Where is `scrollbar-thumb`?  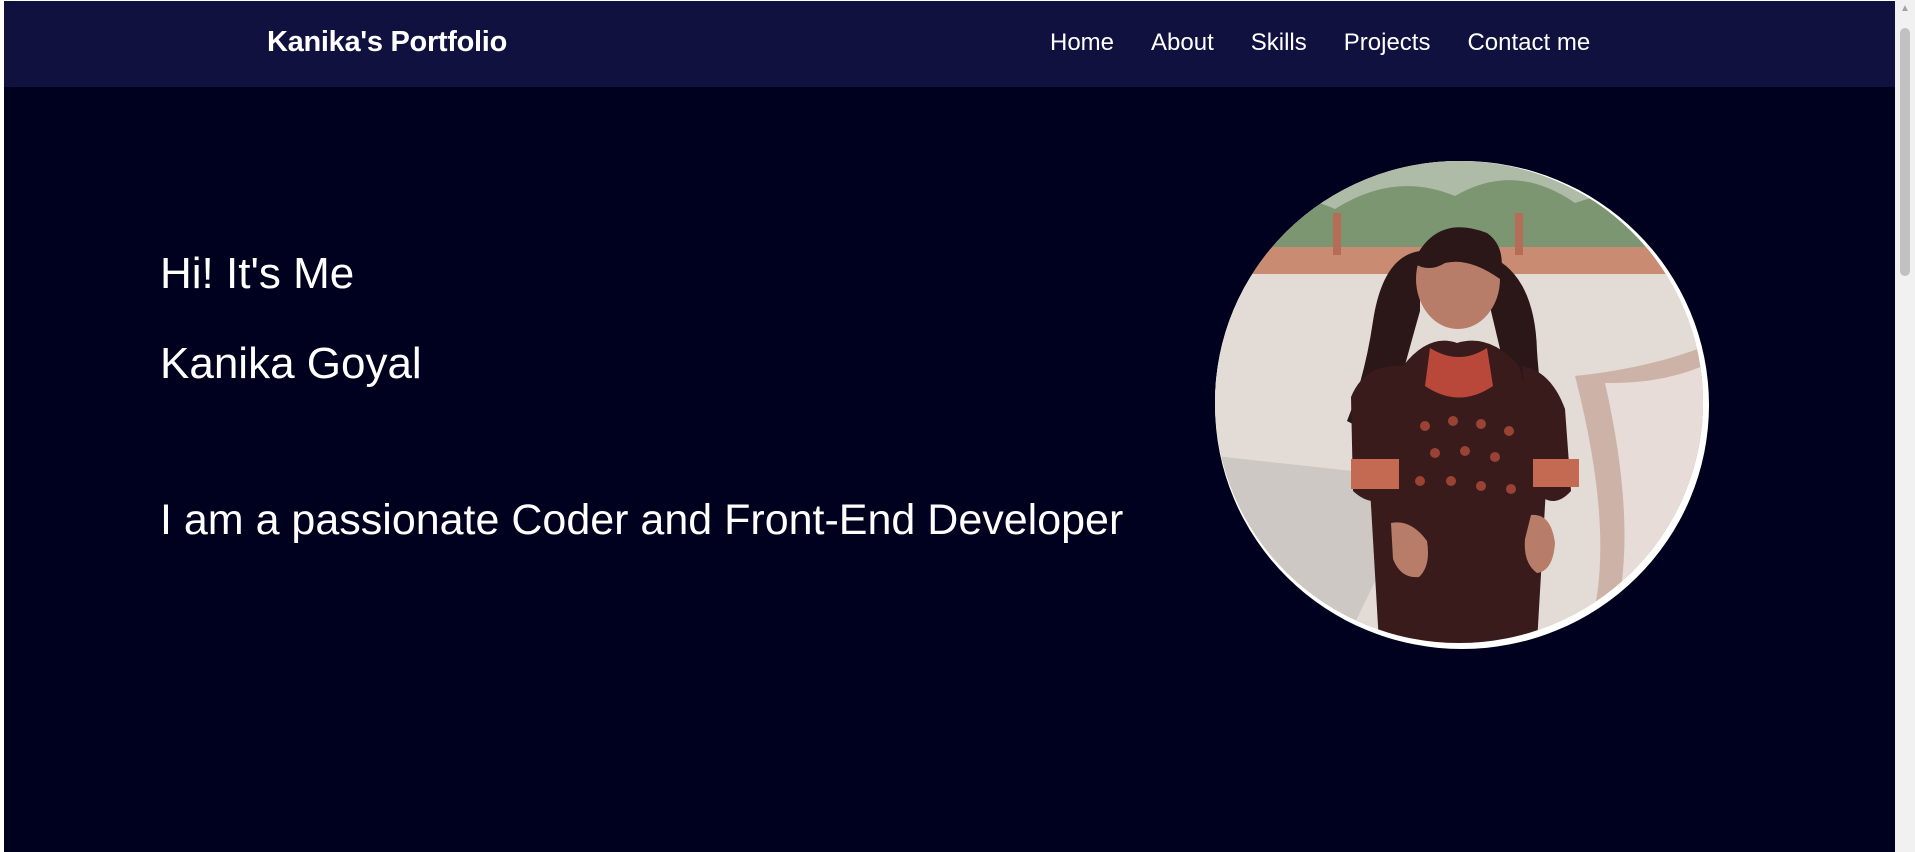
scrollbar-thumb is located at coordinates (1905, 152).